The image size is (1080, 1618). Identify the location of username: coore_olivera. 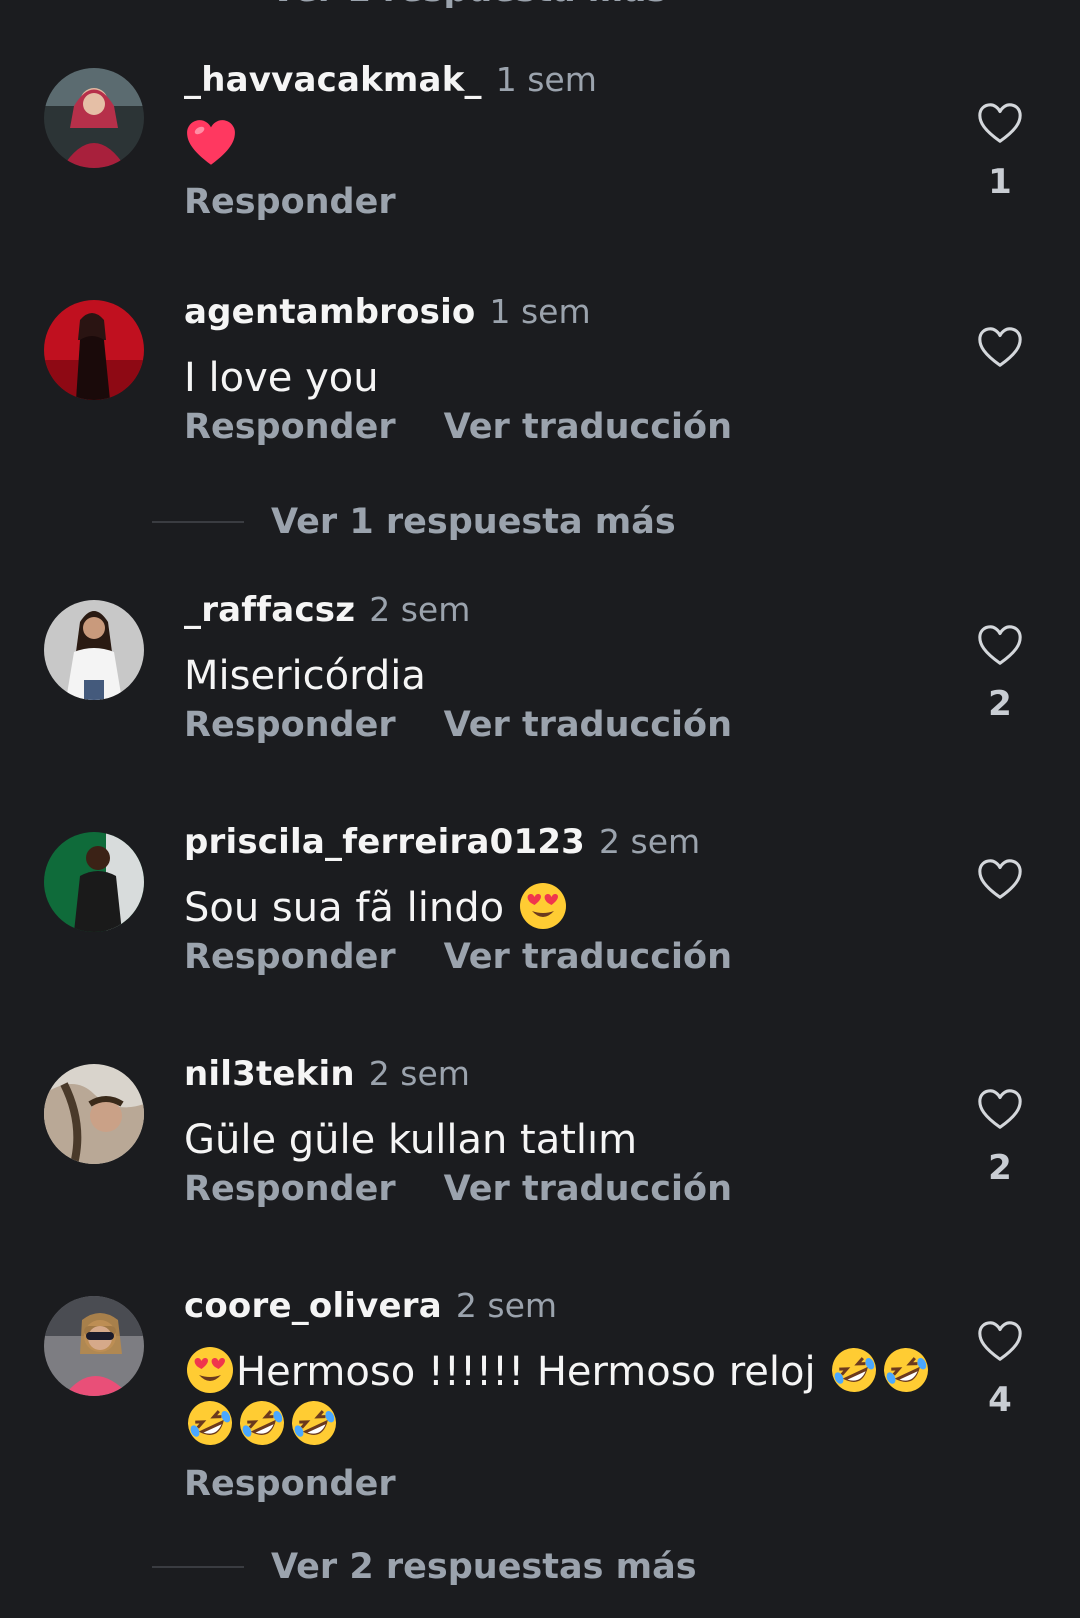
(313, 1306).